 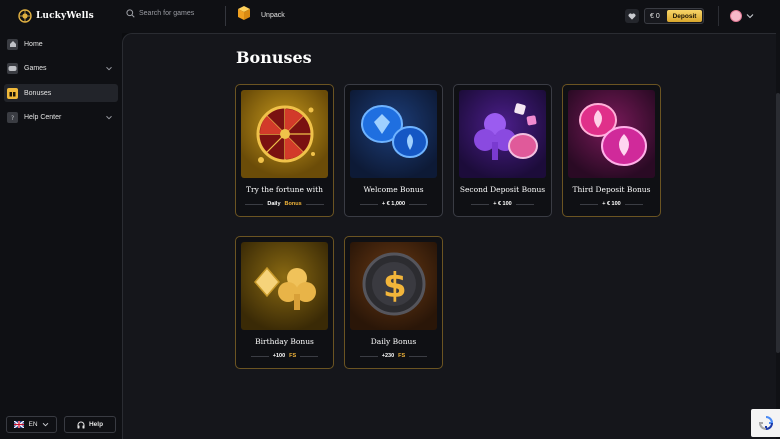 I want to click on card-title: Daily Bonus, so click(x=393, y=341).